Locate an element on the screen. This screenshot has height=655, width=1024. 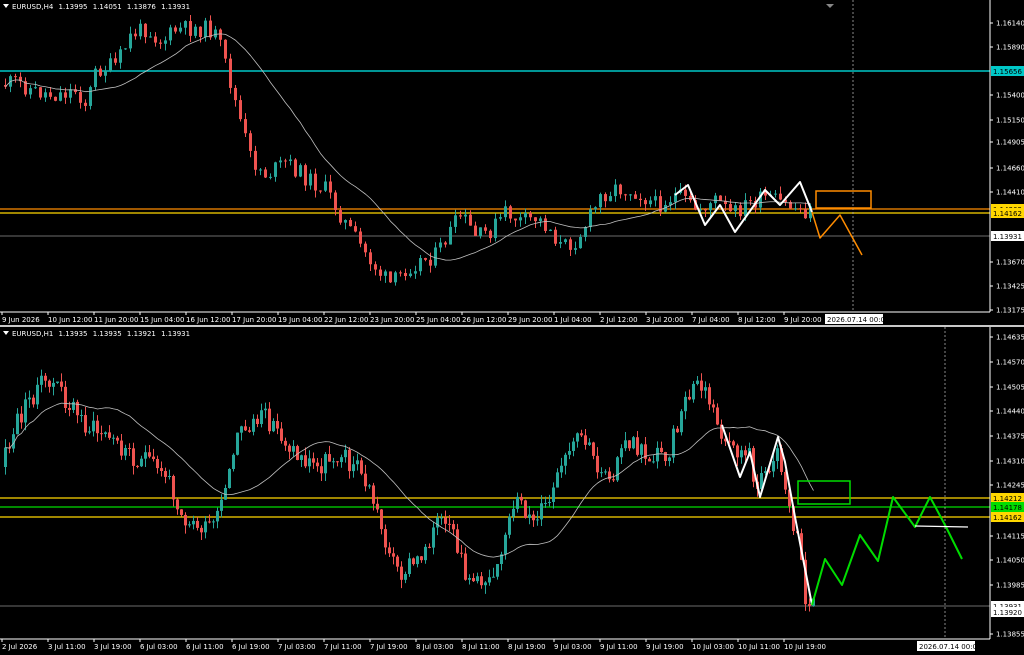
price-tick-label: 1.14050 is located at coordinates (1010, 561).